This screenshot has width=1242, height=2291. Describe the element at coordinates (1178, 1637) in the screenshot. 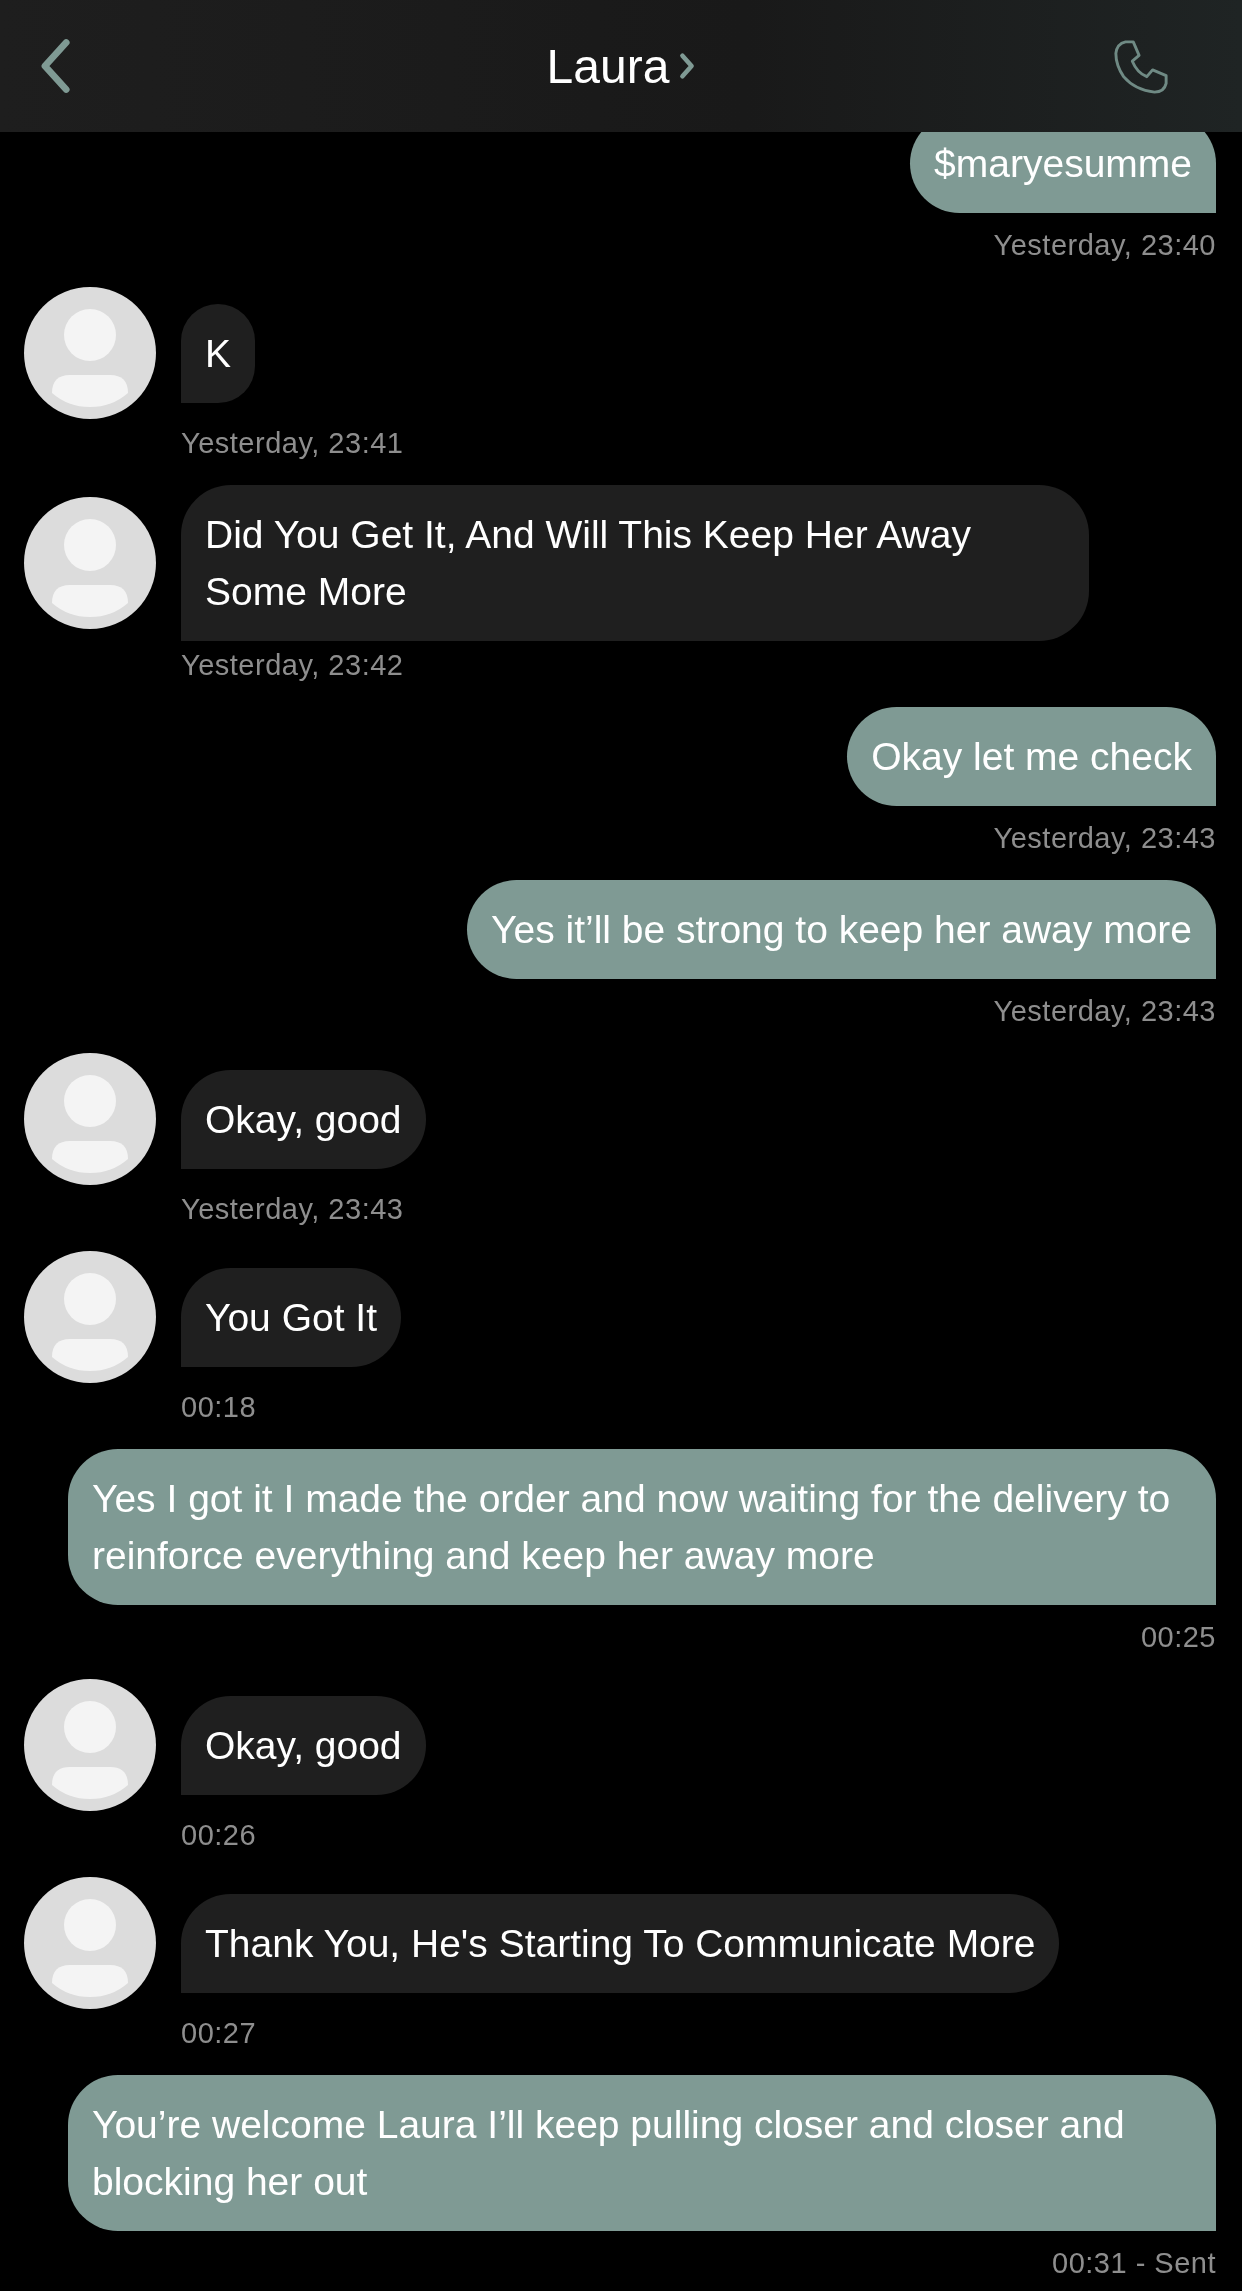

I see `message-timestamp: 00:25` at that location.